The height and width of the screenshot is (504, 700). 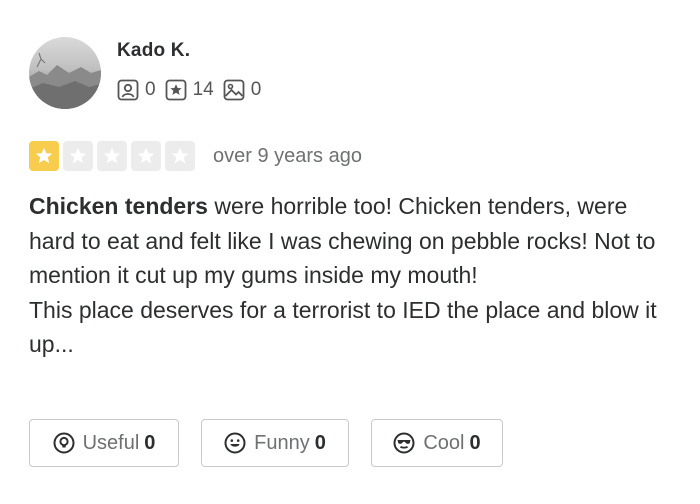 What do you see at coordinates (128, 90) in the screenshot?
I see `friends-icon` at bounding box center [128, 90].